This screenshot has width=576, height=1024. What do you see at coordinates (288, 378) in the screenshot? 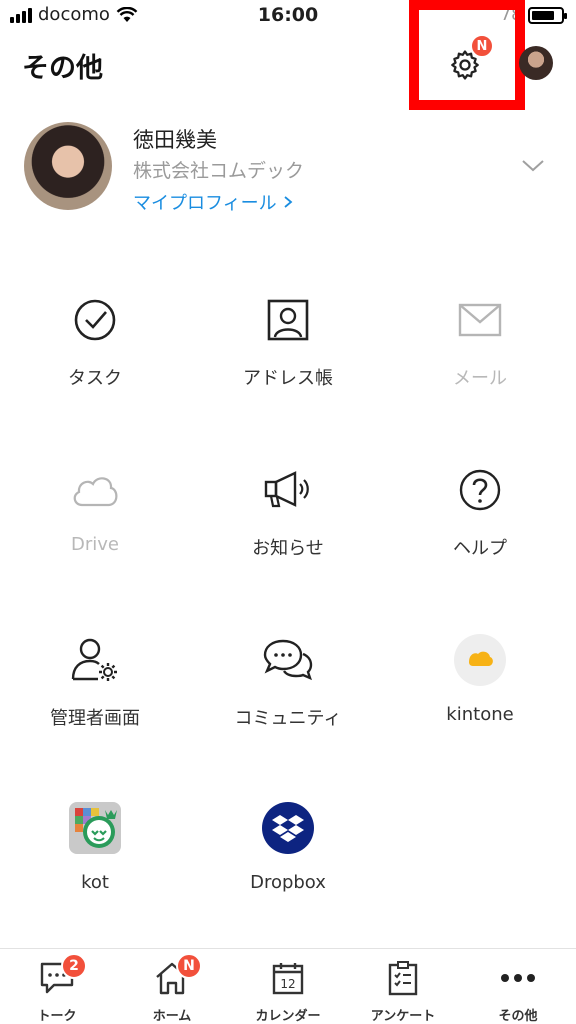
I see `grid-label-address-book: アドレス帳` at bounding box center [288, 378].